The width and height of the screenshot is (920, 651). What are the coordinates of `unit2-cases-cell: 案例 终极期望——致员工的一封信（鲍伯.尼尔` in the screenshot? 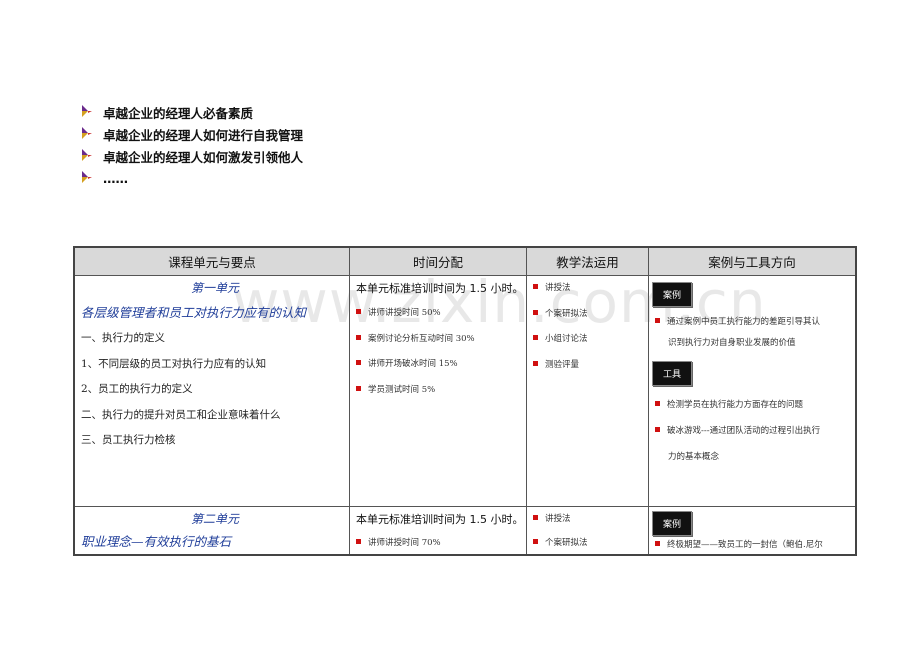 It's located at (752, 531).